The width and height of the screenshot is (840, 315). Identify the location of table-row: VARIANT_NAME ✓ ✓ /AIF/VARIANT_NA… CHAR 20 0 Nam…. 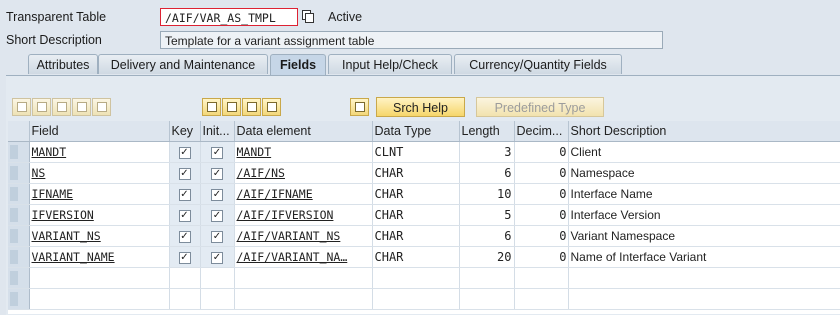
(424, 257).